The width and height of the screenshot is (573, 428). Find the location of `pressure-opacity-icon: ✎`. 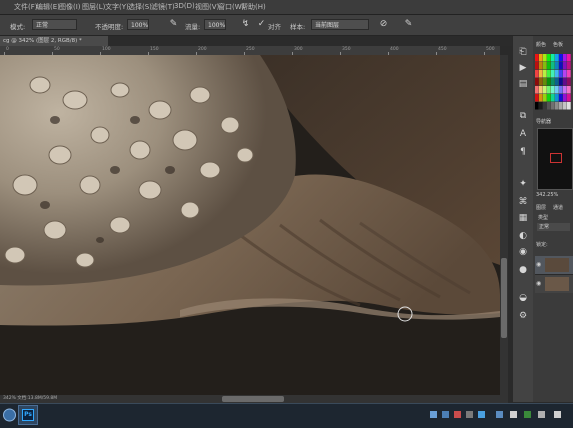

pressure-opacity-icon: ✎ is located at coordinates (173, 24).